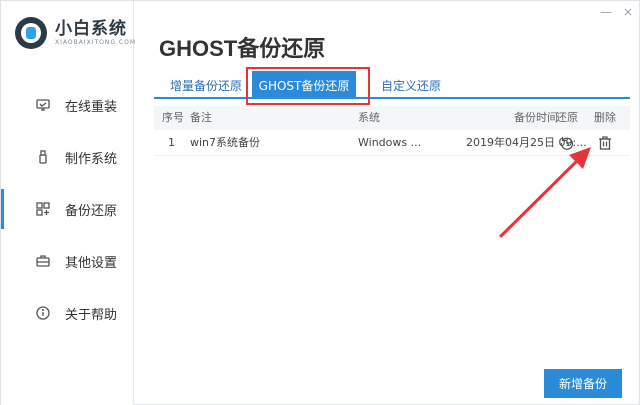  I want to click on sidebar-nav: 在线重装 制作系统 备份还原 其他设置 关于帮助, so click(67, 209).